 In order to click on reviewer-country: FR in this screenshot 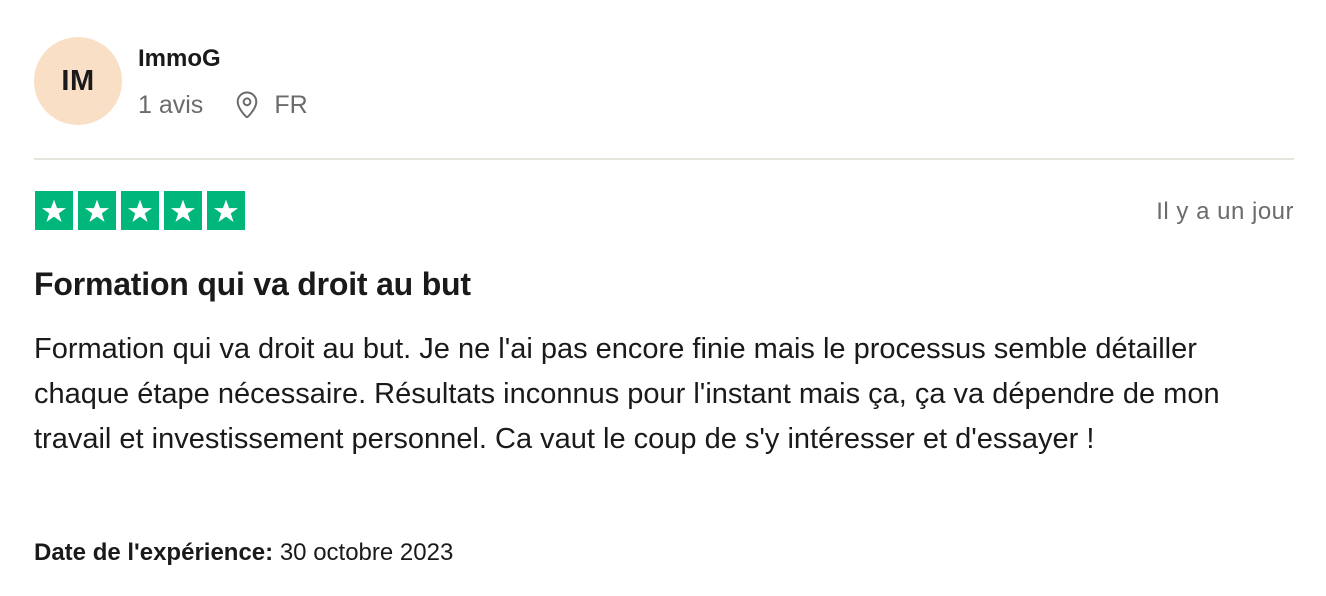, I will do `click(291, 104)`.